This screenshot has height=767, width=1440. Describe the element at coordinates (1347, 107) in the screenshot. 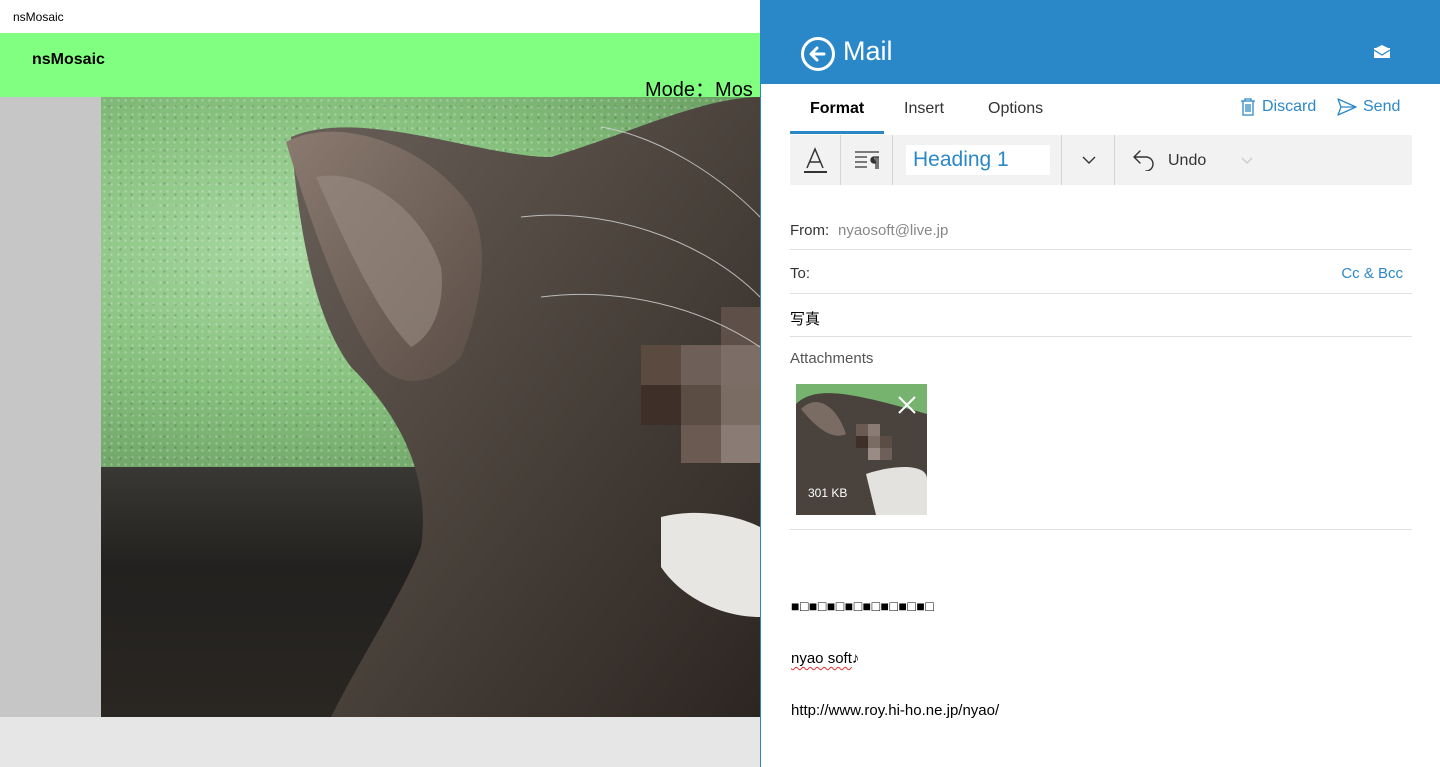

I see `send-icon` at that location.